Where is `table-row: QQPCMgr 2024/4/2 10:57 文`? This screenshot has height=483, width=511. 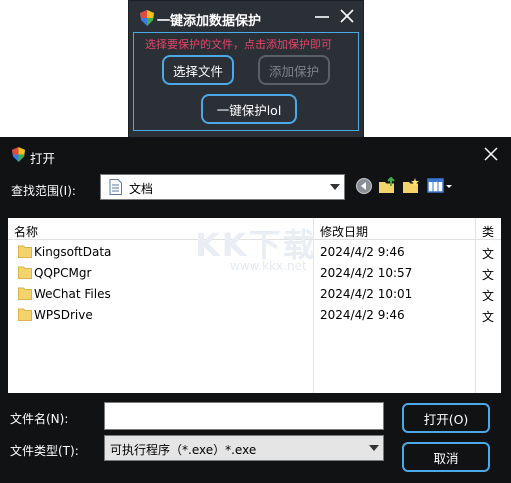
table-row: QQPCMgr 2024/4/2 10:57 文 is located at coordinates (254, 273).